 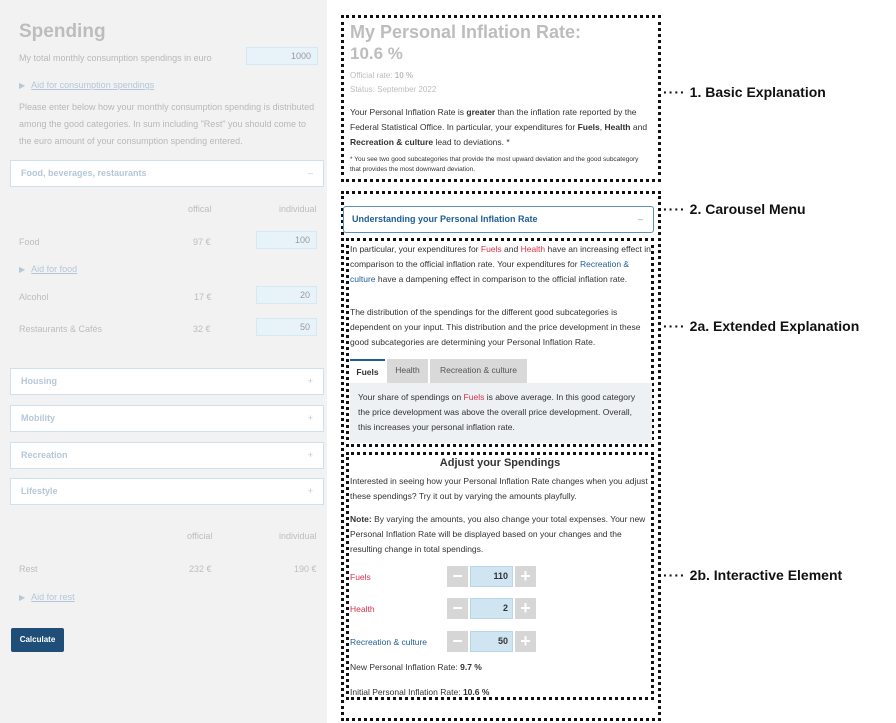 I want to click on row-alcohol-name: Alcohol, so click(x=34, y=297).